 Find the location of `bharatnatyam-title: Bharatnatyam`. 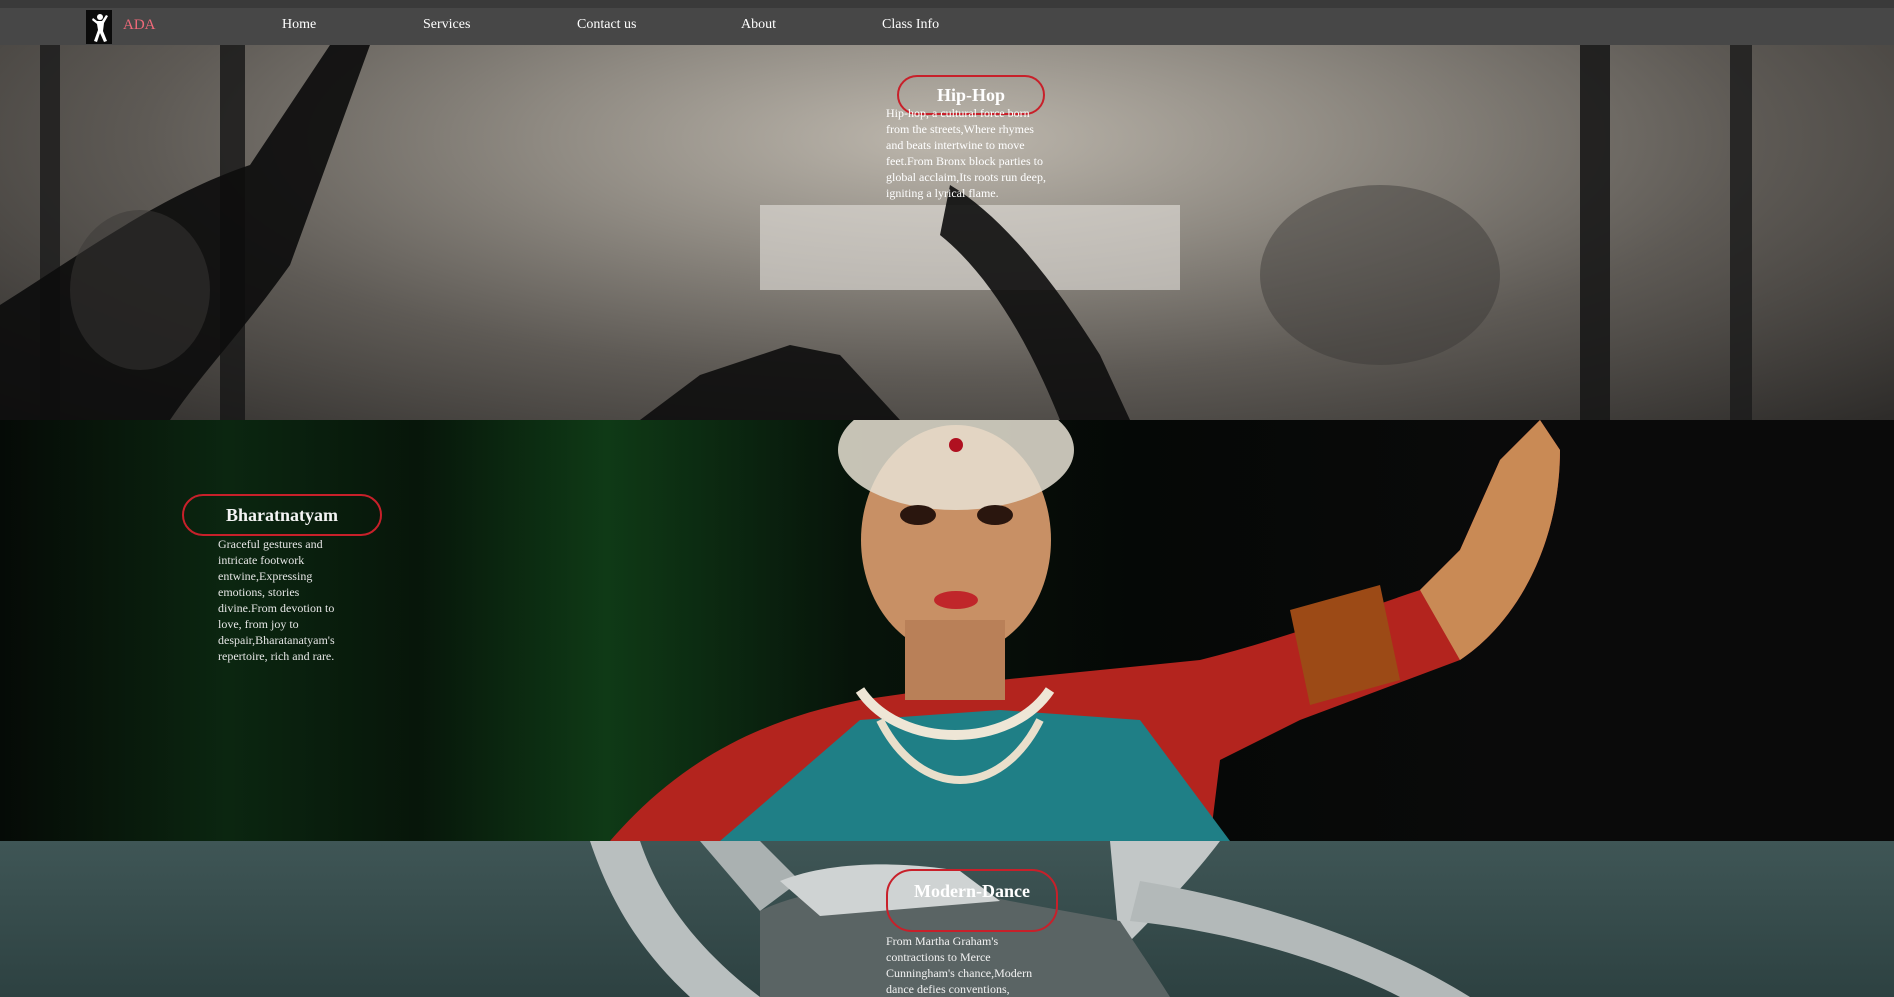

bharatnatyam-title: Bharatnatyam is located at coordinates (282, 515).